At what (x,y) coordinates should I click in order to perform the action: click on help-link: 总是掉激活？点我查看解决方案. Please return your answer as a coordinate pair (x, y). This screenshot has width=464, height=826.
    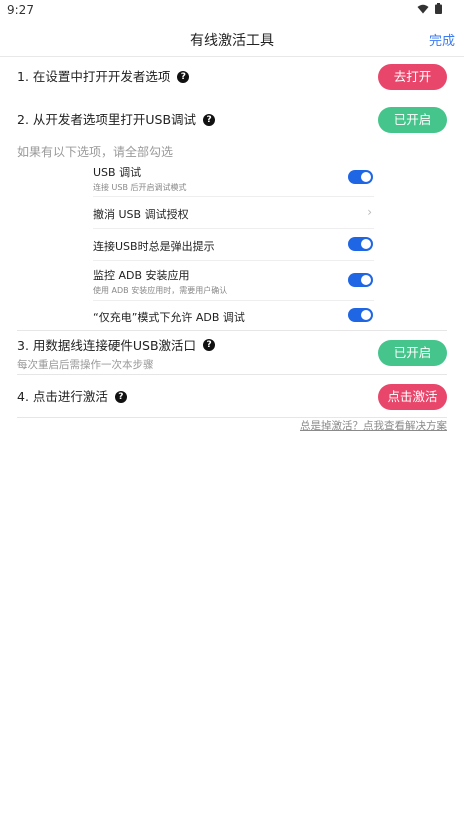
    Looking at the image, I should click on (373, 425).